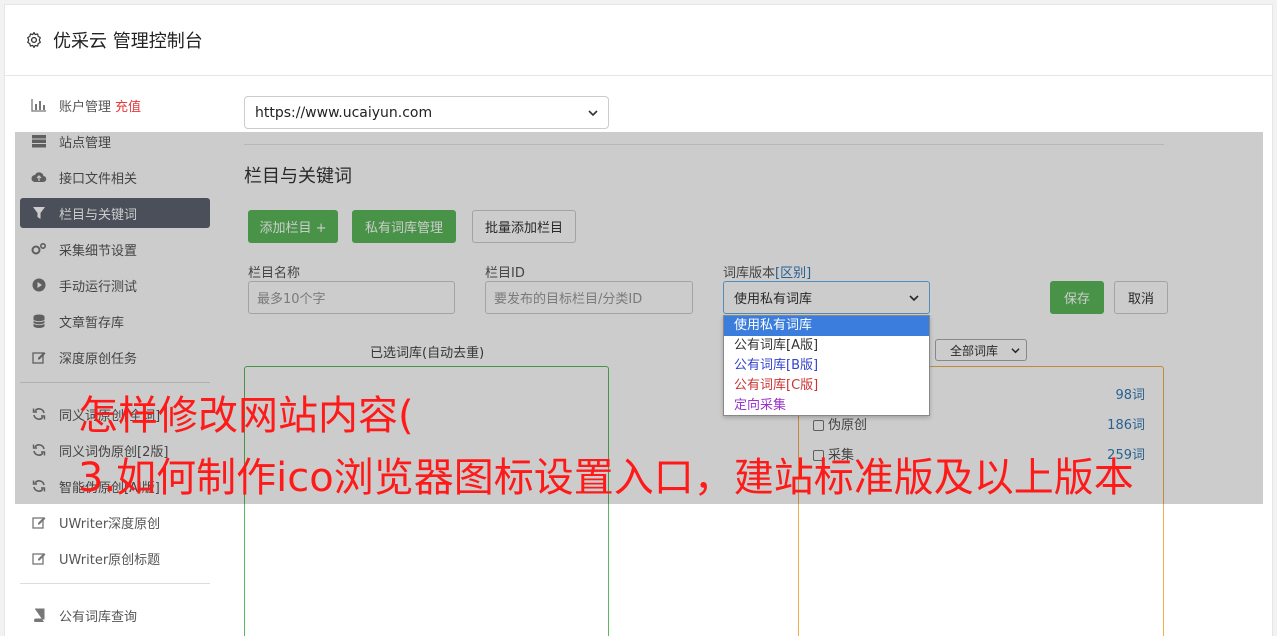  I want to click on sidebar-item-account: 账户管理 充值, so click(115, 105).